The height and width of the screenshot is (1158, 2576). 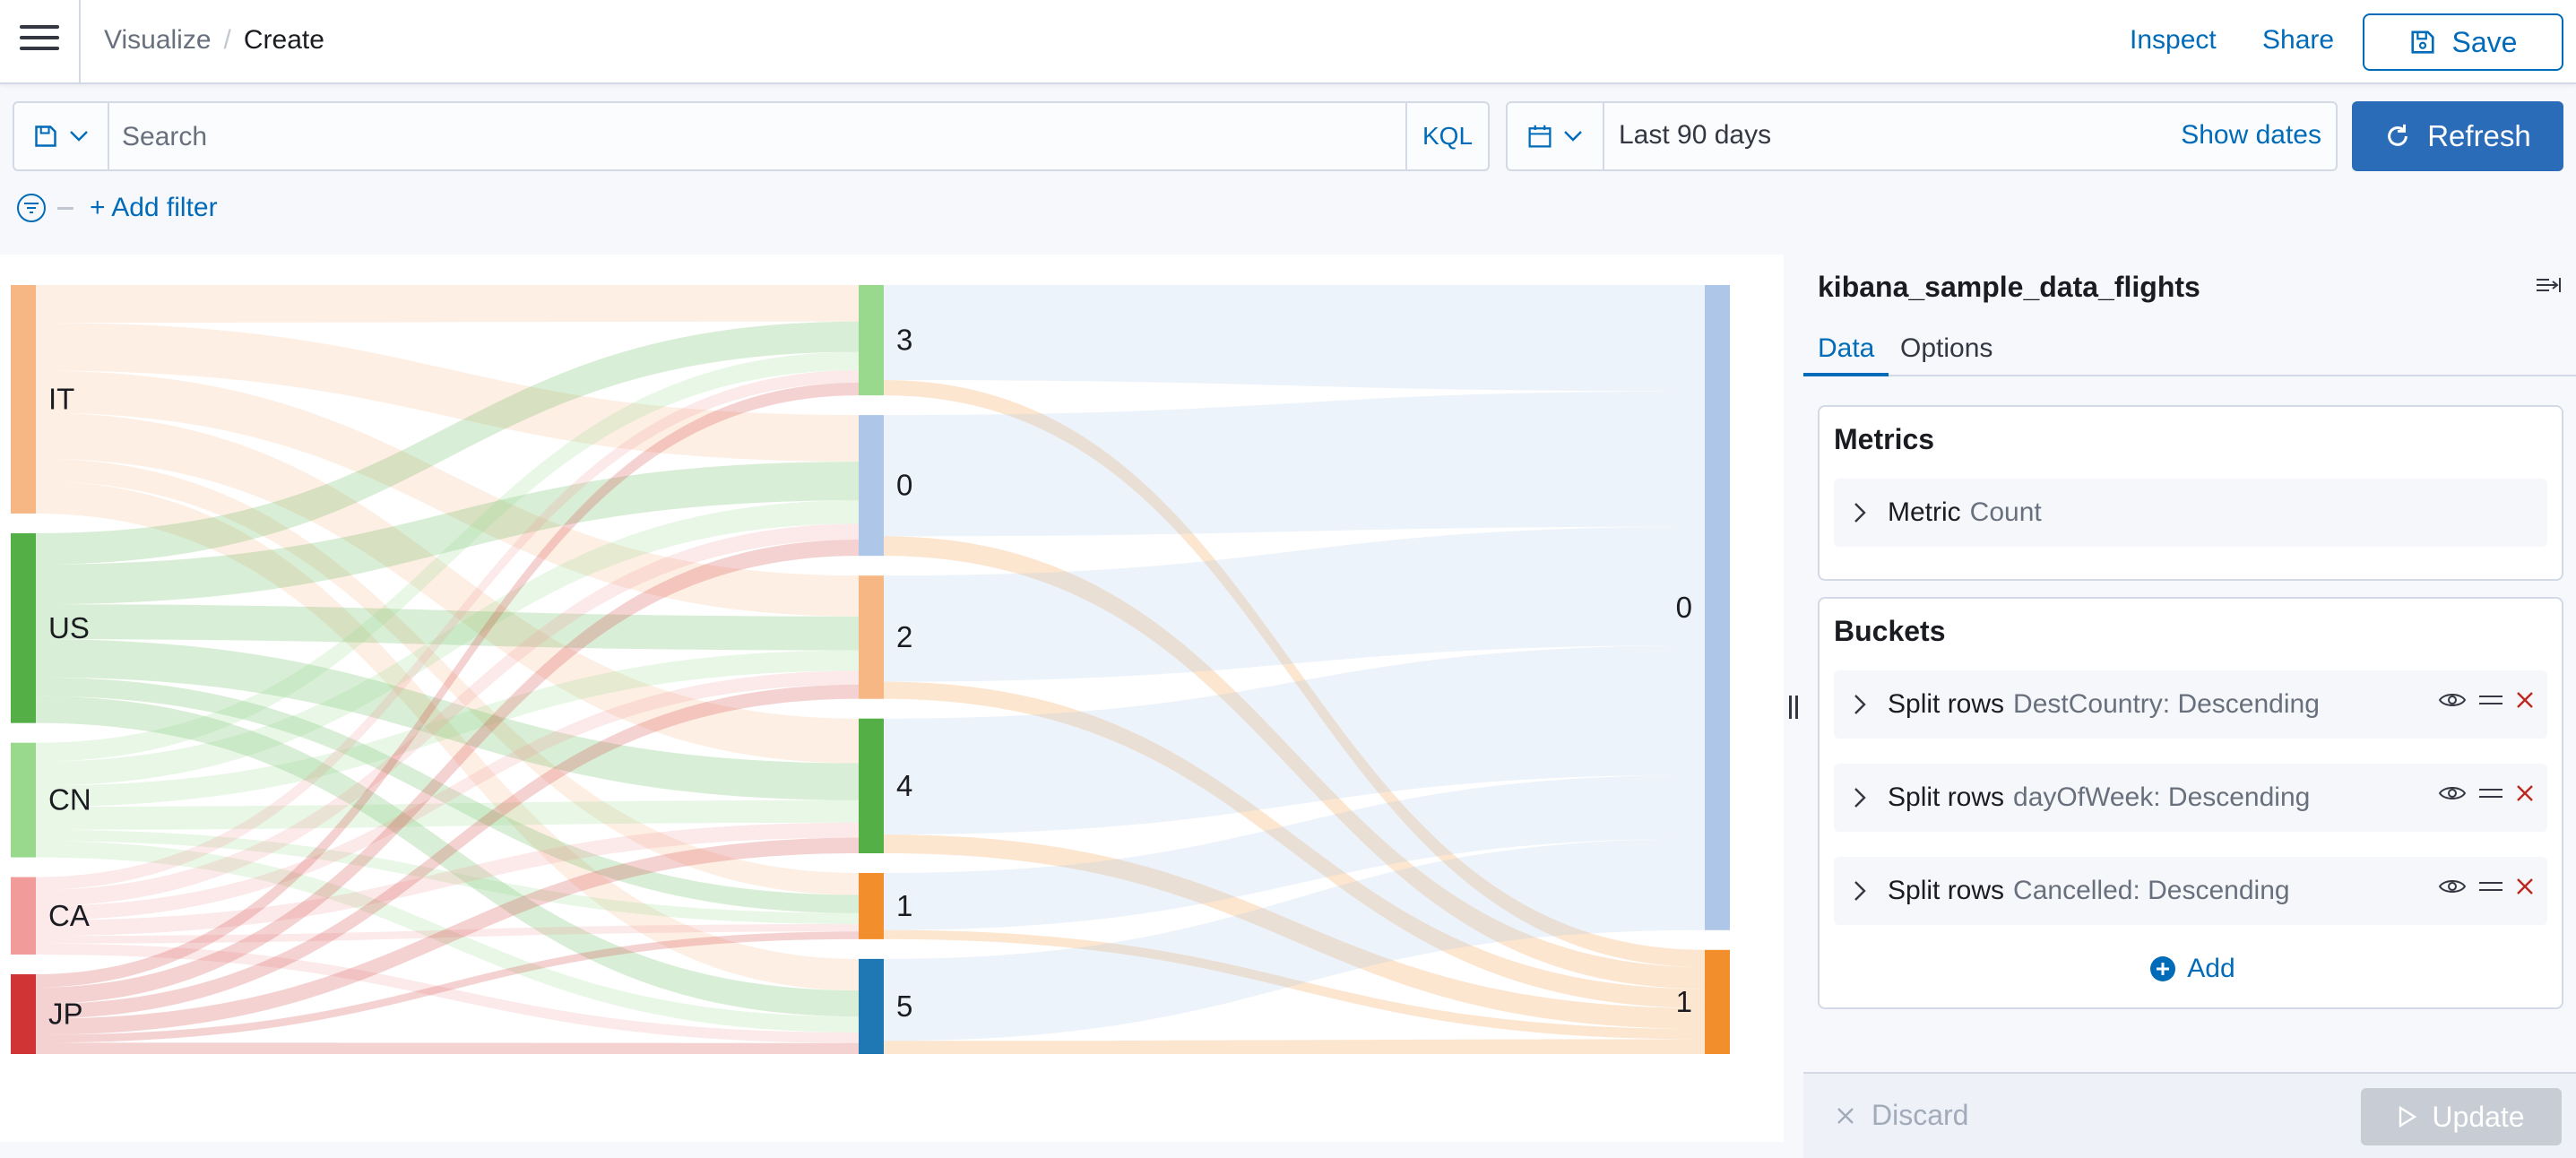 I want to click on save-icon, so click(x=2422, y=42).